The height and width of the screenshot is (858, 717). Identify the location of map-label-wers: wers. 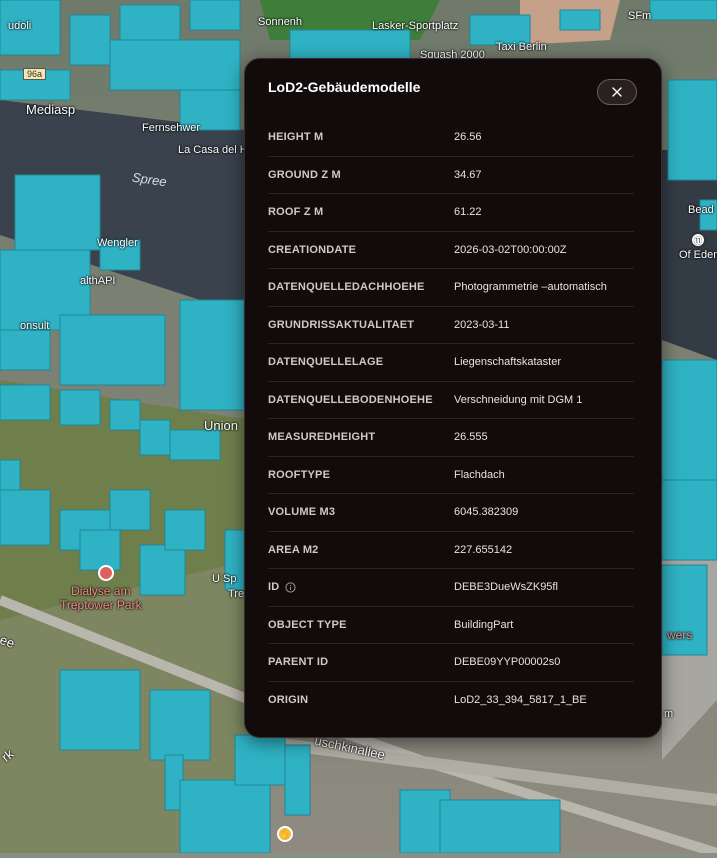
(680, 635).